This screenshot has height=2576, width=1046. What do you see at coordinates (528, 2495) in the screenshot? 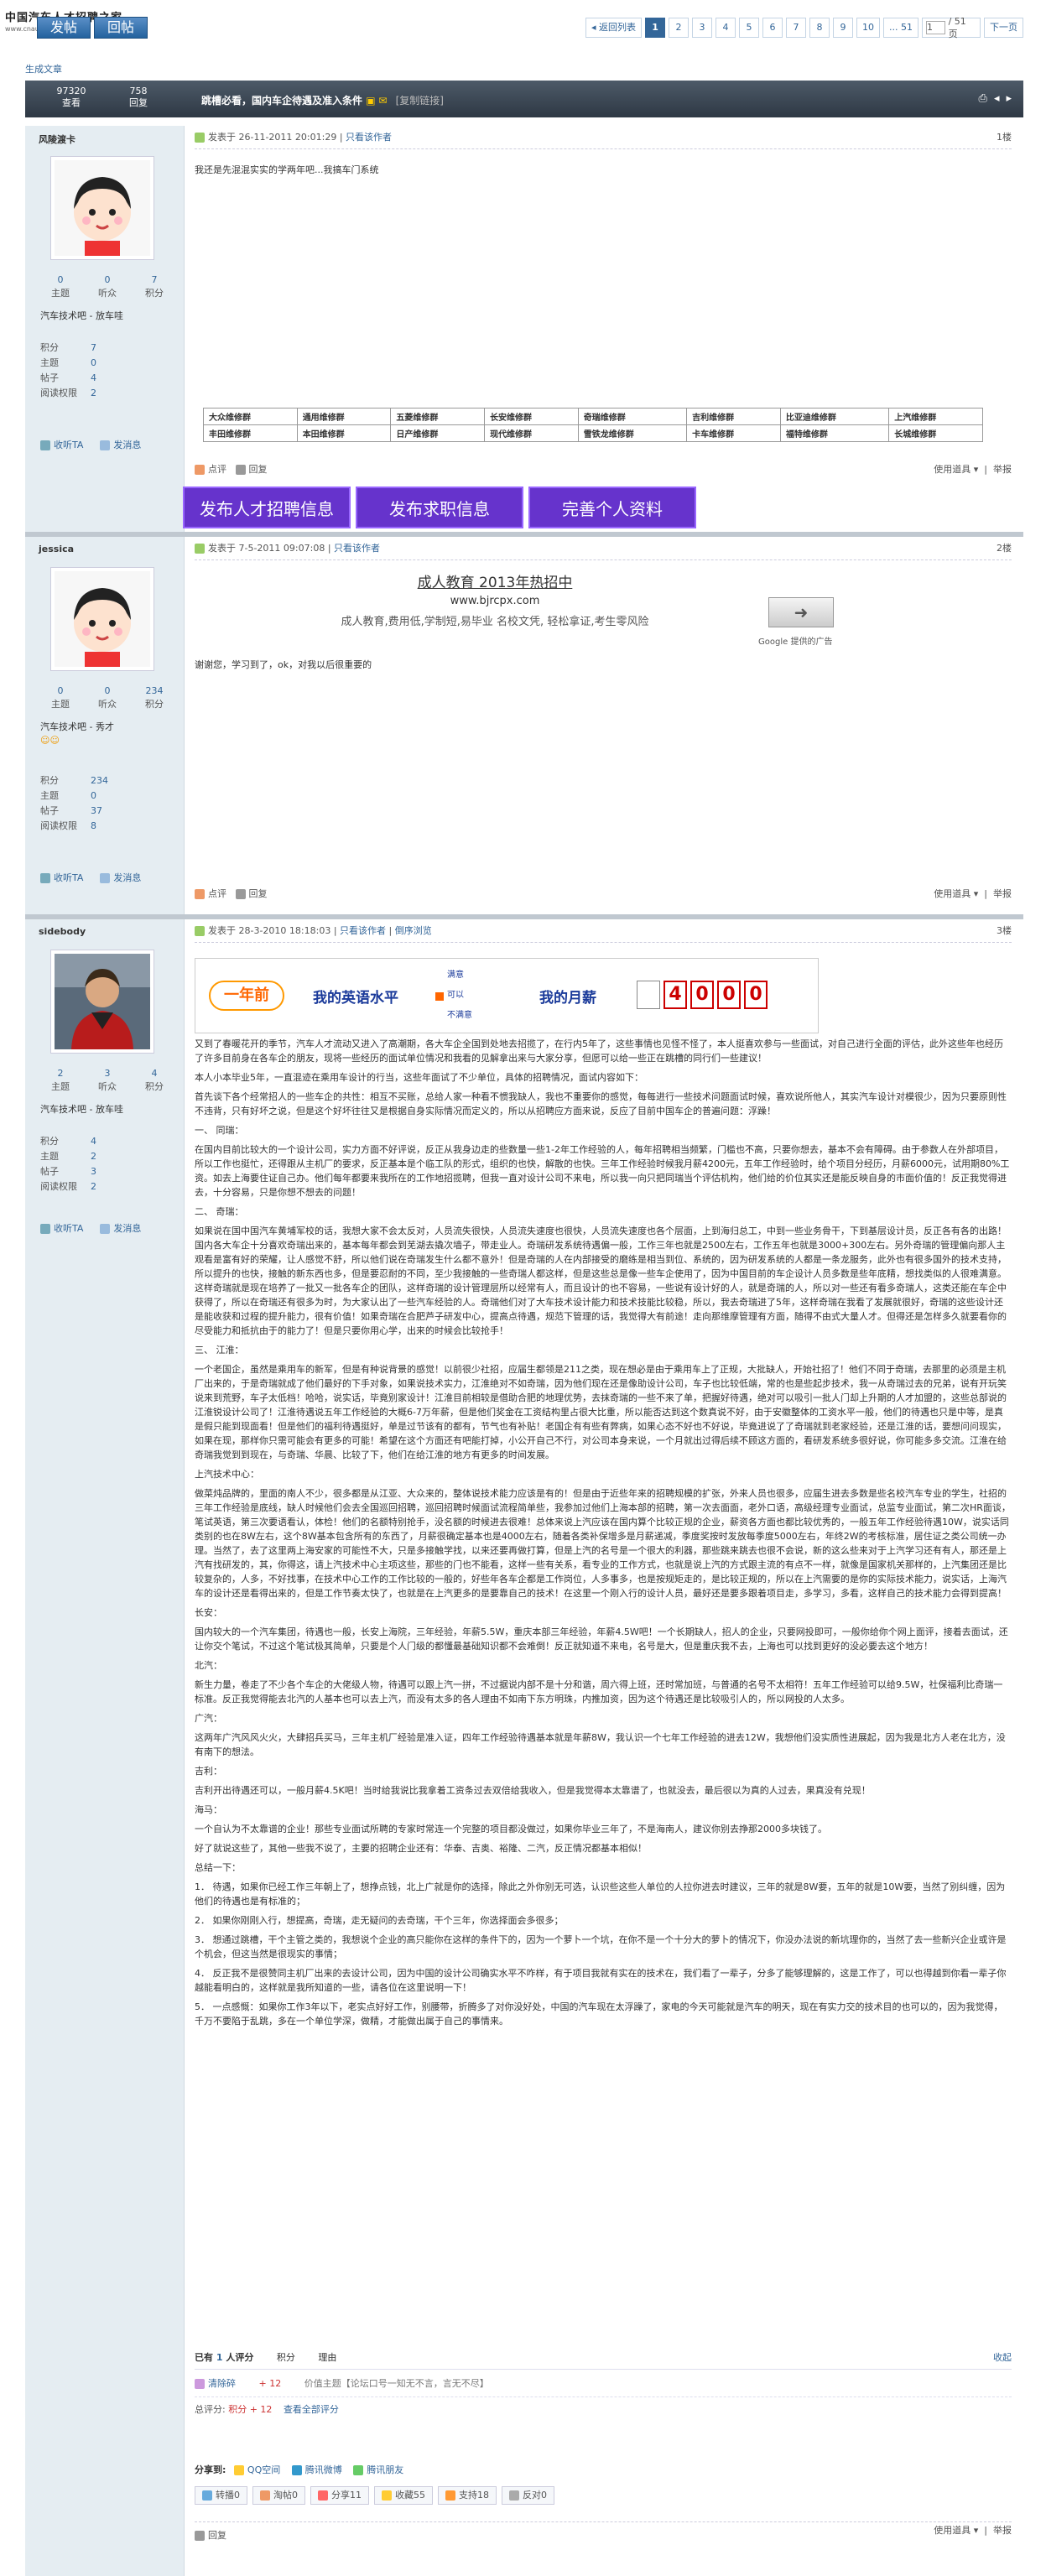
I see `oppose-button: 反对0` at bounding box center [528, 2495].